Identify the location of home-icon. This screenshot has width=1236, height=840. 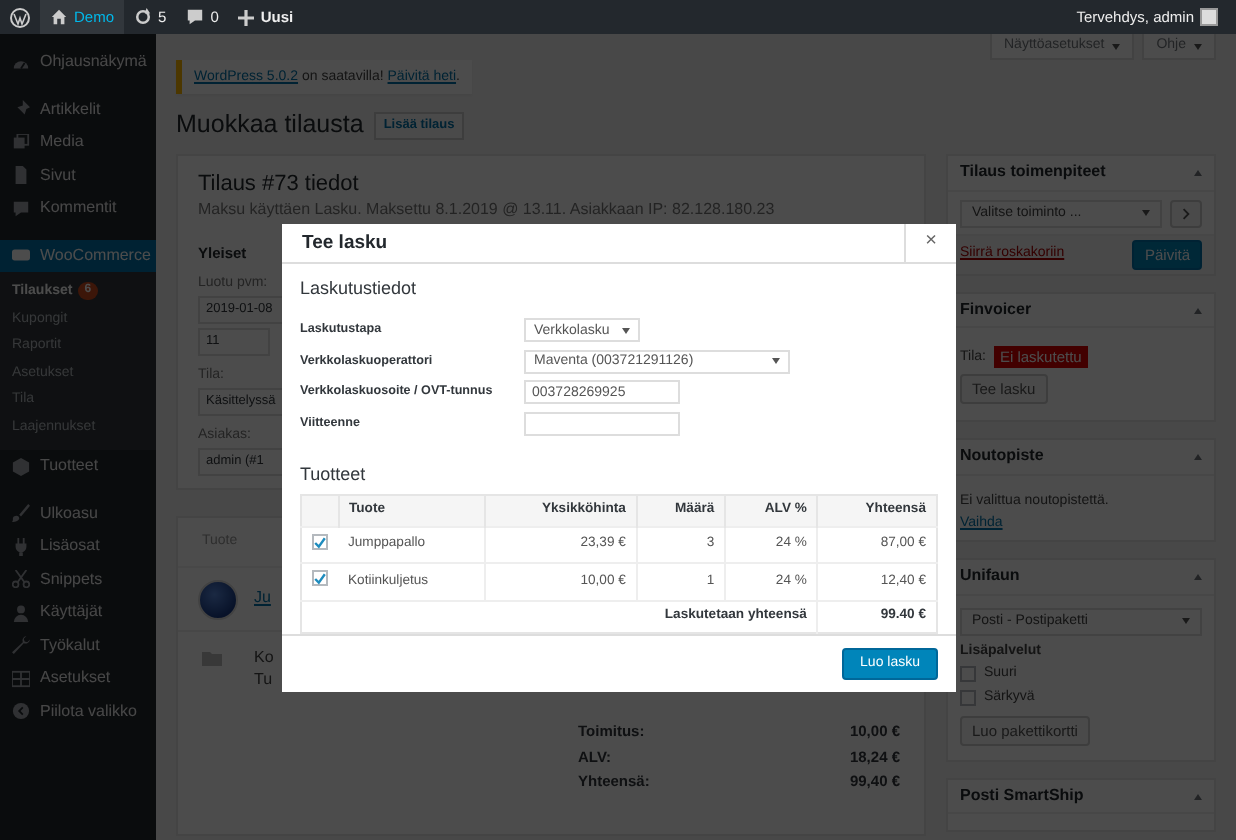
(59, 17).